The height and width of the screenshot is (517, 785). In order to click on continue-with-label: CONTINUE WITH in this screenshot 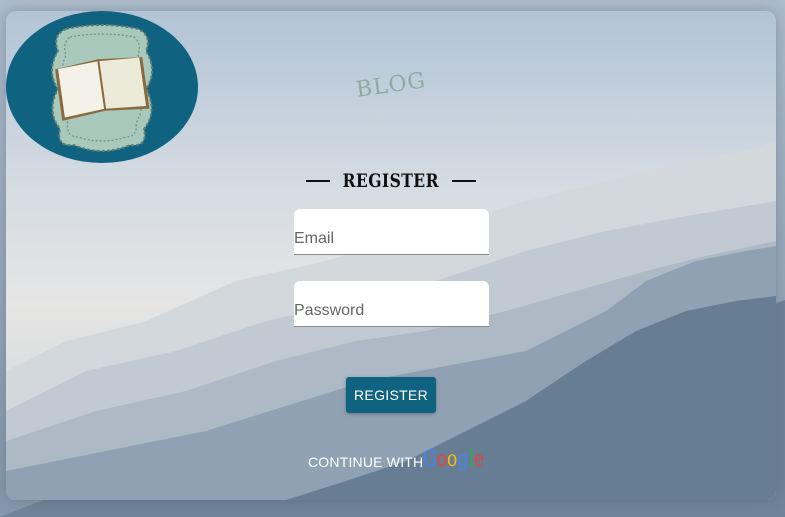, I will do `click(366, 462)`.